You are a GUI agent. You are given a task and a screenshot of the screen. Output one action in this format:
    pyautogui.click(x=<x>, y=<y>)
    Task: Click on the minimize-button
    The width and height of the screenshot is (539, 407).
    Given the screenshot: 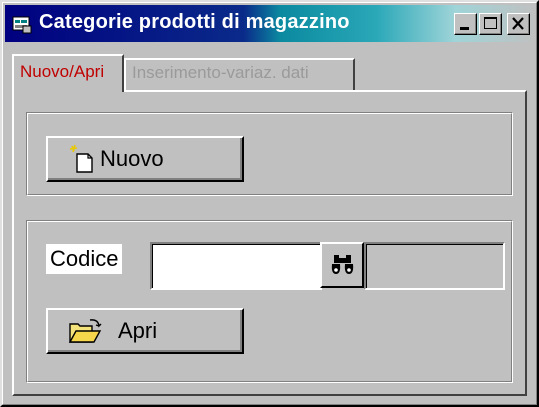 What is the action you would take?
    pyautogui.click(x=465, y=24)
    